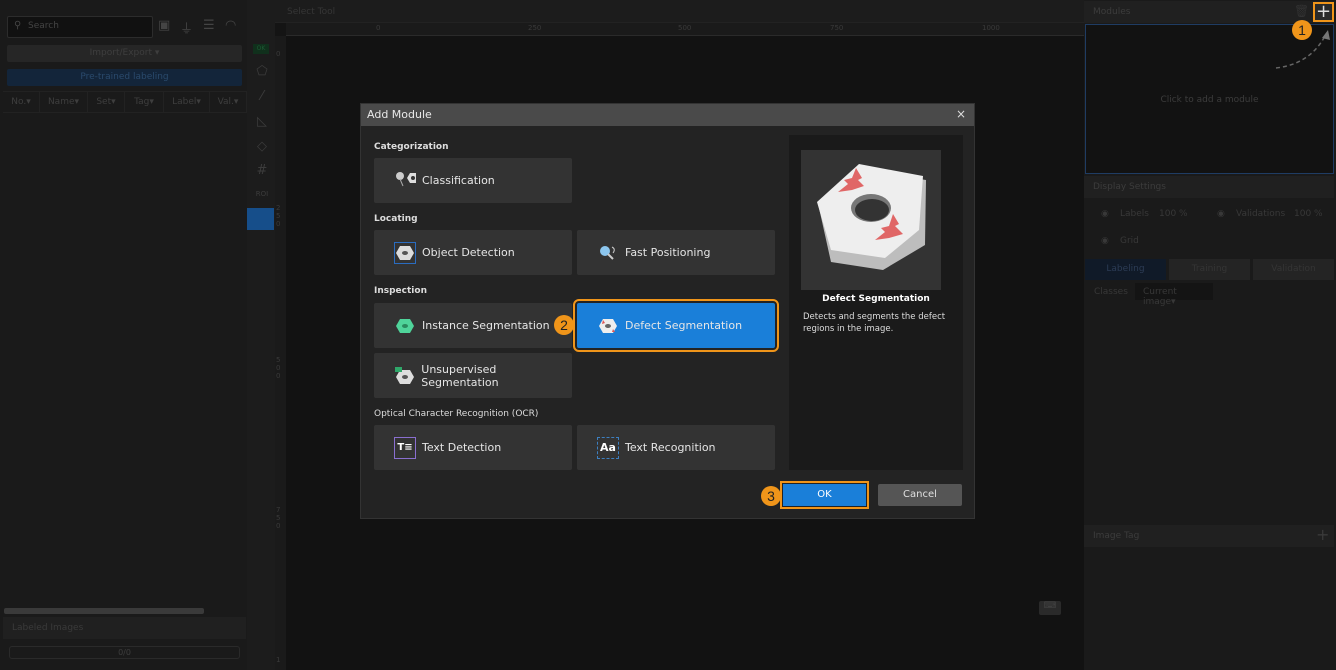  I want to click on search-input: ⚲ Search, so click(80, 27).